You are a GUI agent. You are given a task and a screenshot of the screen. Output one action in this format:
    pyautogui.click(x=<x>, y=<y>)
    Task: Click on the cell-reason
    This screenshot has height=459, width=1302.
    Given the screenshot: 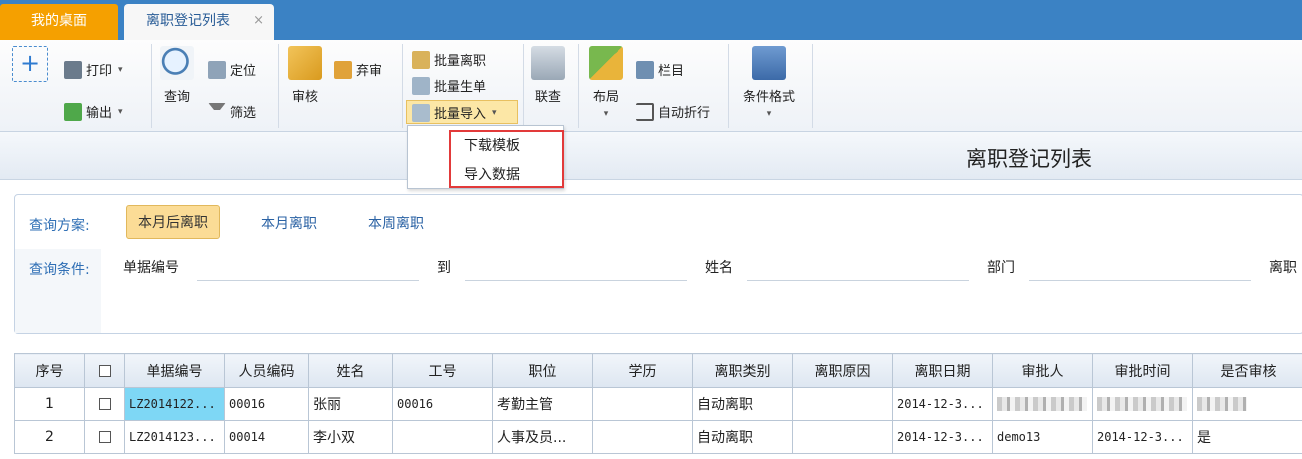 What is the action you would take?
    pyautogui.click(x=842, y=404)
    